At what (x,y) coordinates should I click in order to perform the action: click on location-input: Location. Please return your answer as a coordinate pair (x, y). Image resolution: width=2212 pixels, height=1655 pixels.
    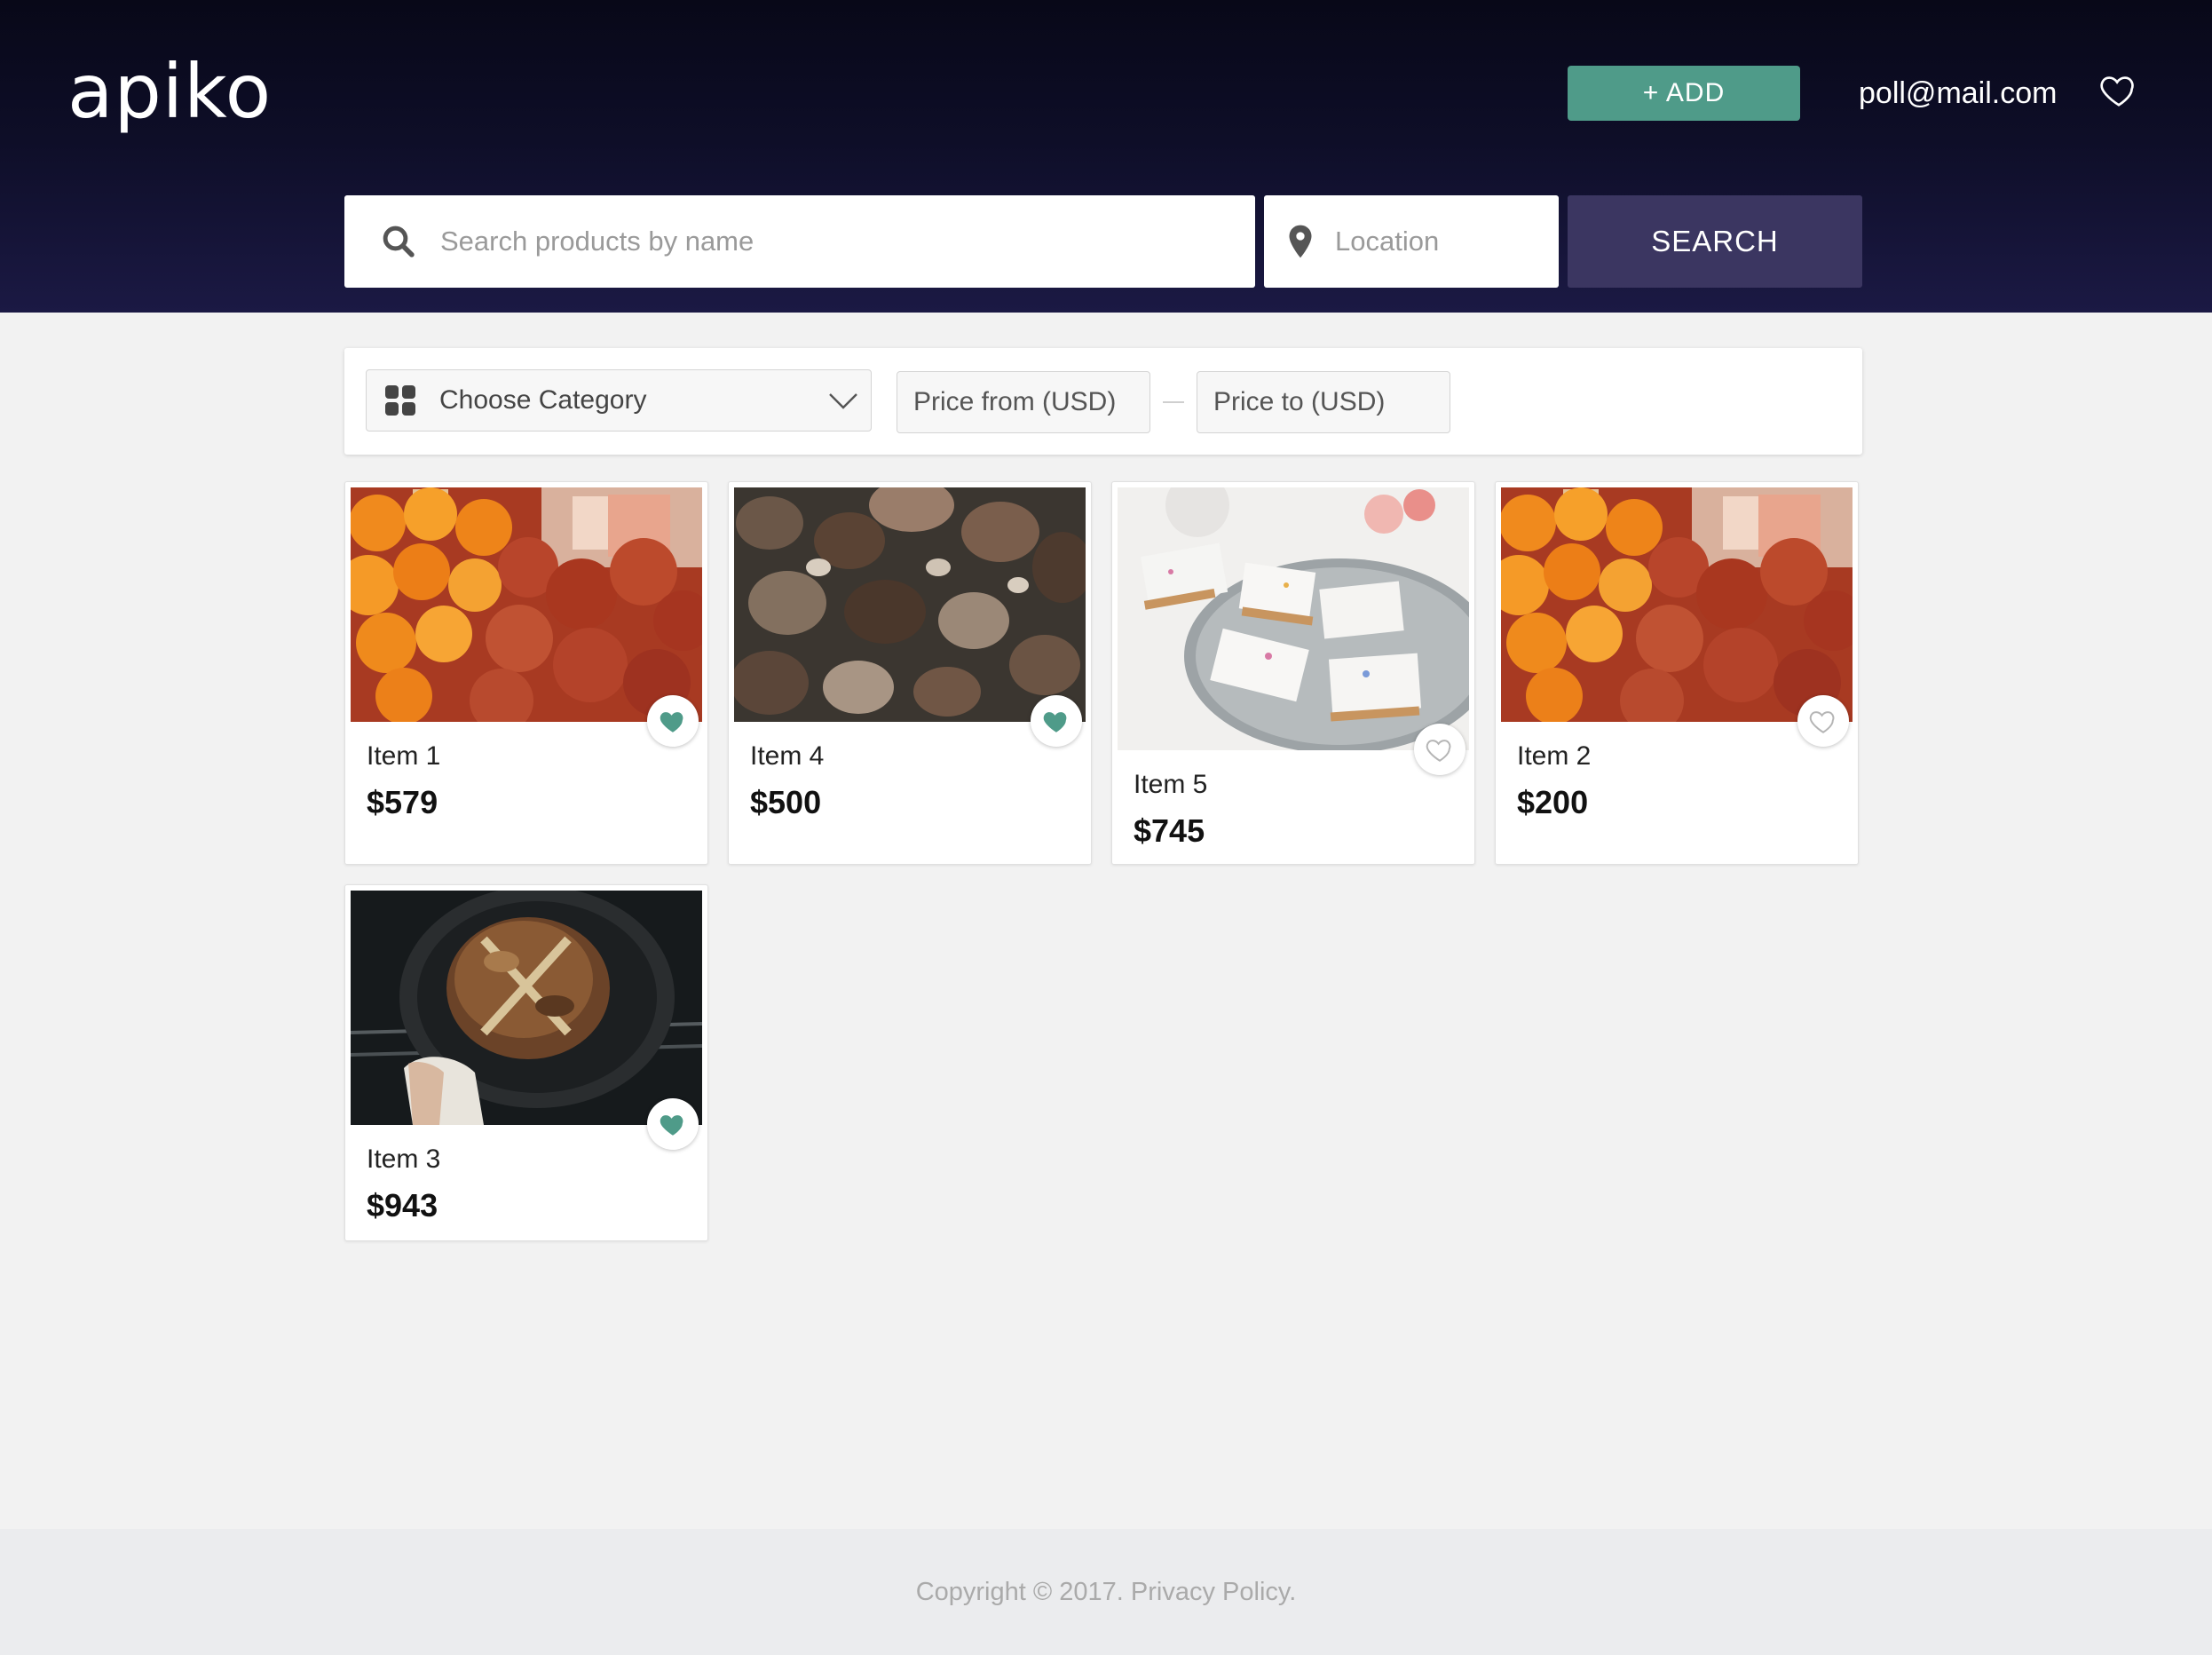
    Looking at the image, I should click on (1411, 242).